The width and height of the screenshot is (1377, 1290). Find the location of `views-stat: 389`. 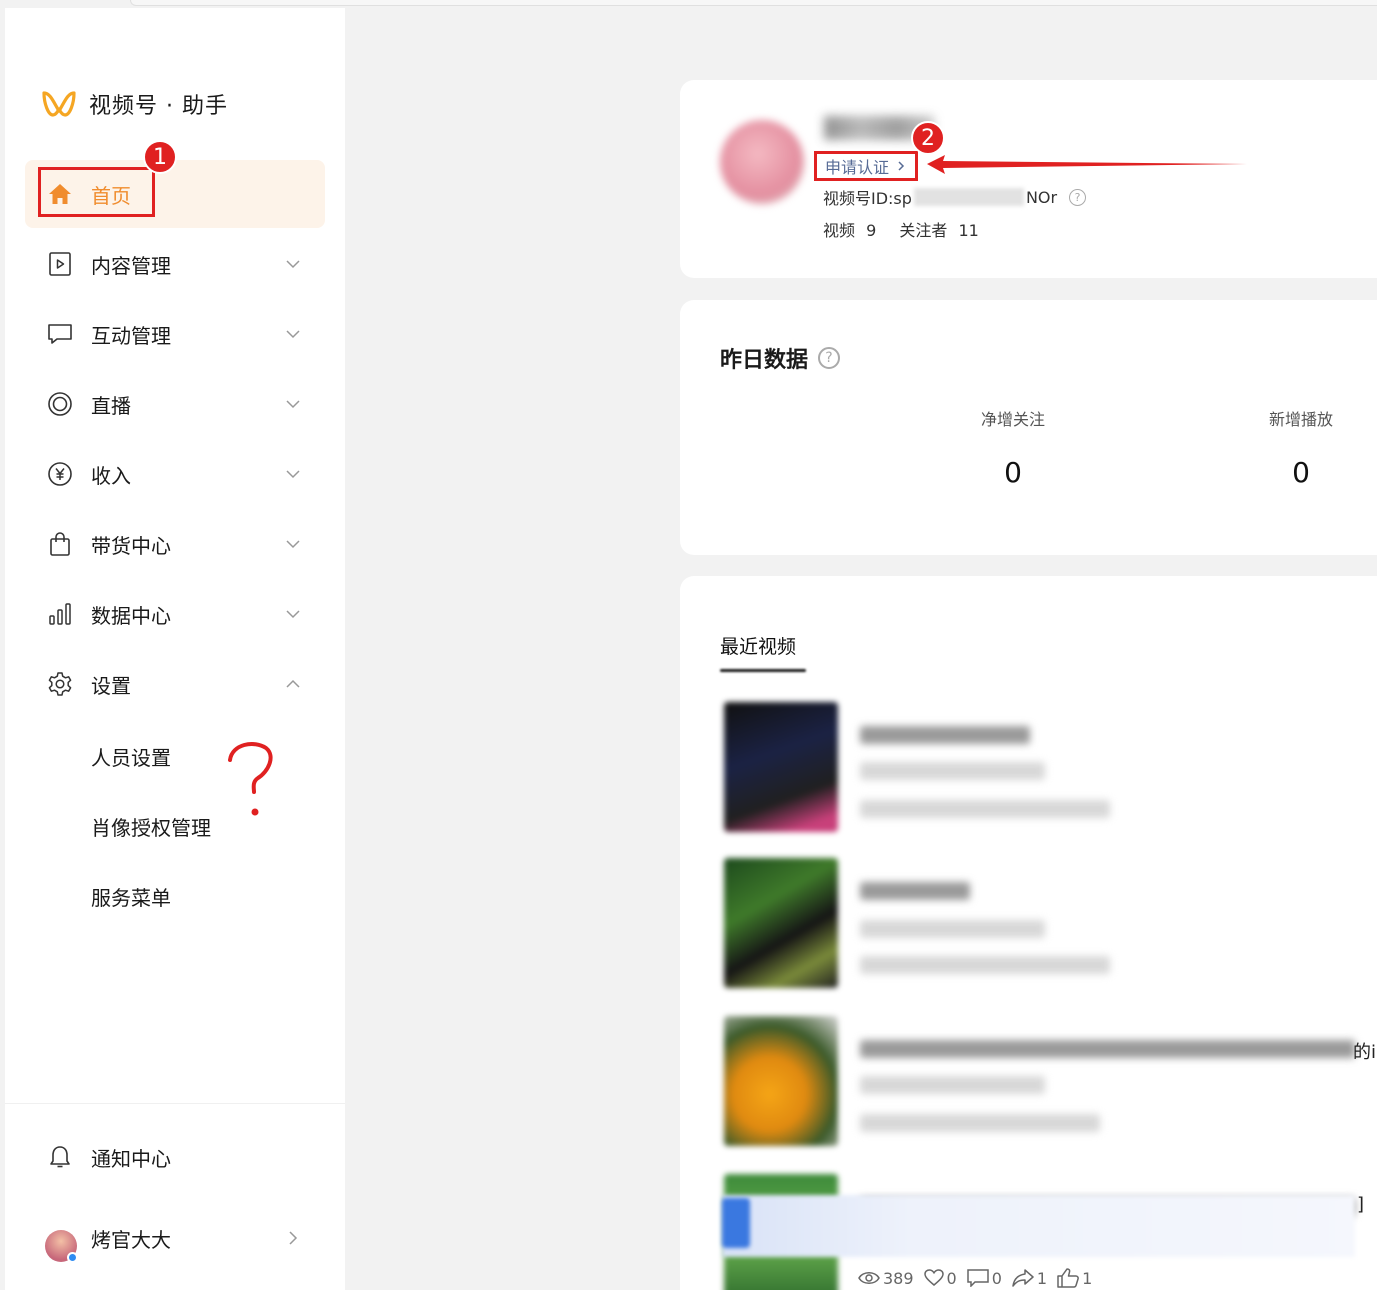

views-stat: 389 is located at coordinates (886, 1278).